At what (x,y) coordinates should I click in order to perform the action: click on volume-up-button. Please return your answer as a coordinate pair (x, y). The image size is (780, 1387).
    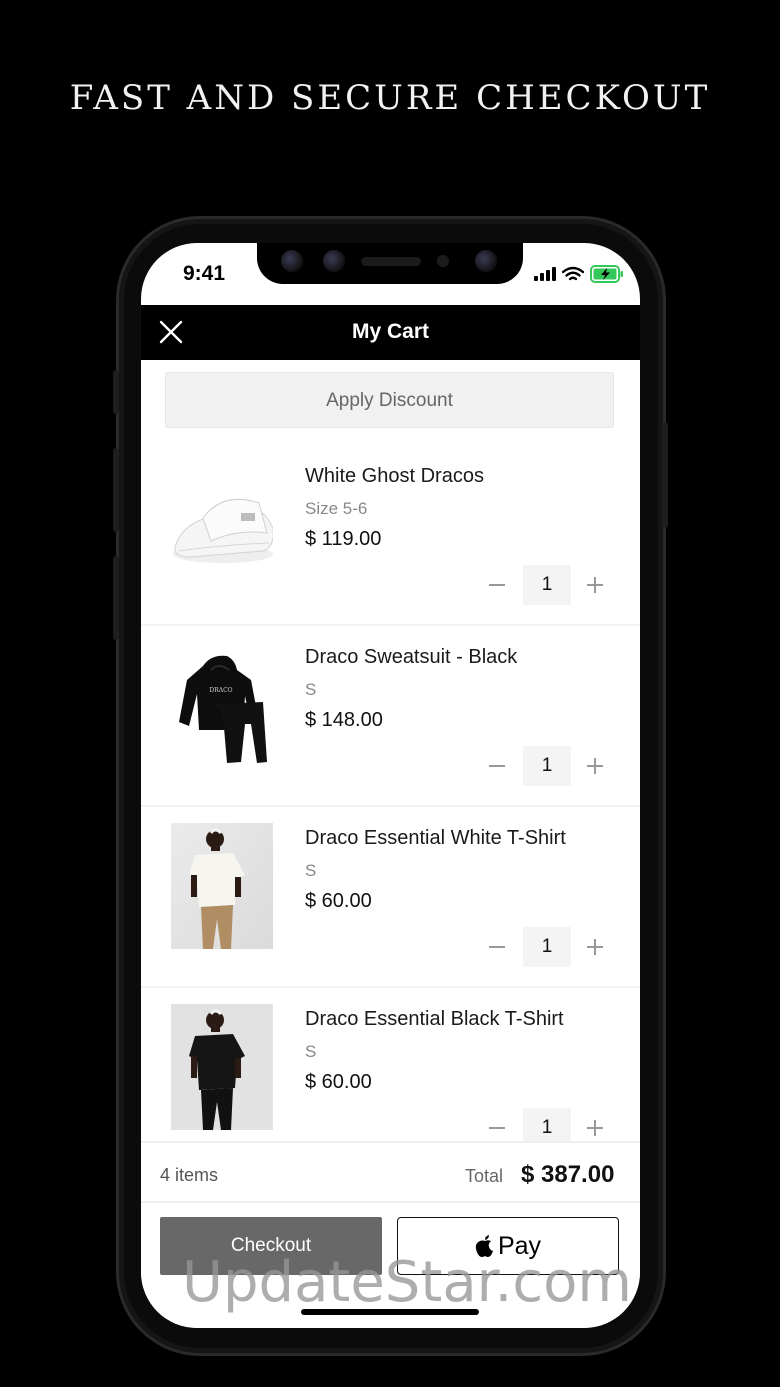
    Looking at the image, I should click on (116, 490).